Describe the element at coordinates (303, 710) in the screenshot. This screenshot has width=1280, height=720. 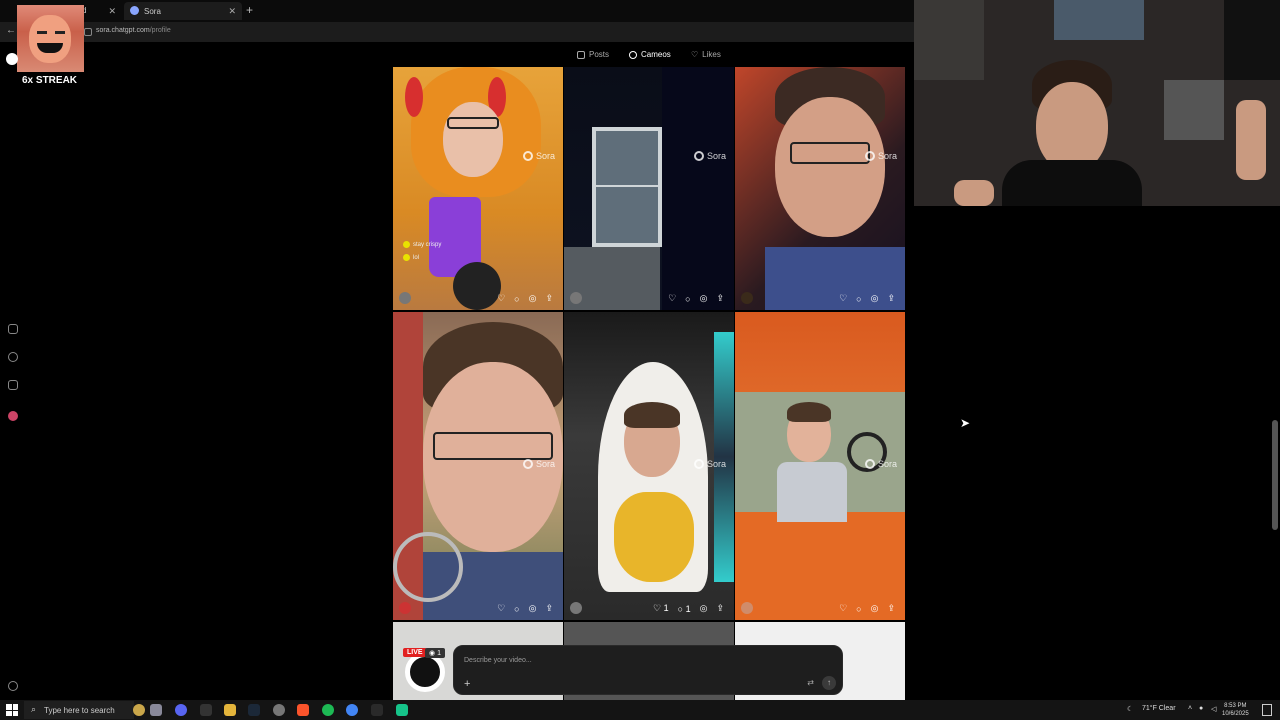
I see `brave-icon` at that location.